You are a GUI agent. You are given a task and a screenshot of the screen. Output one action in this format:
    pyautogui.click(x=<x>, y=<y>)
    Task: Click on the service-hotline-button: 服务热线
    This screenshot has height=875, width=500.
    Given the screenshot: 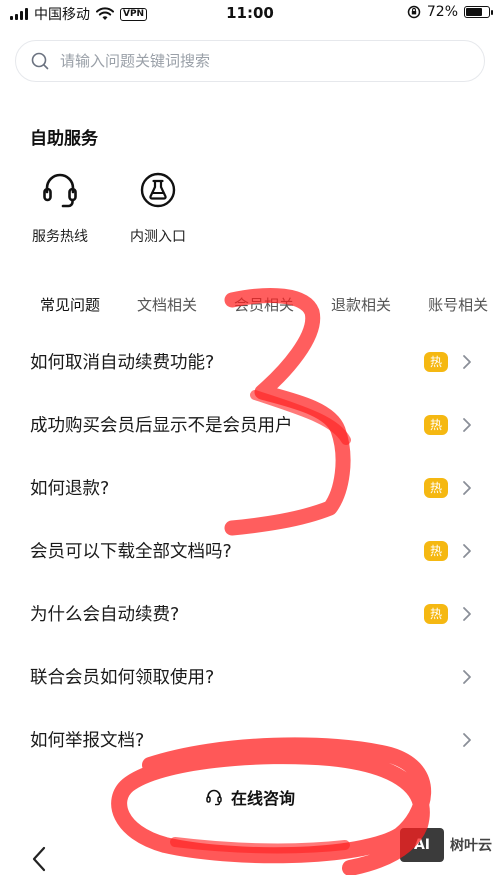 What is the action you would take?
    pyautogui.click(x=60, y=207)
    